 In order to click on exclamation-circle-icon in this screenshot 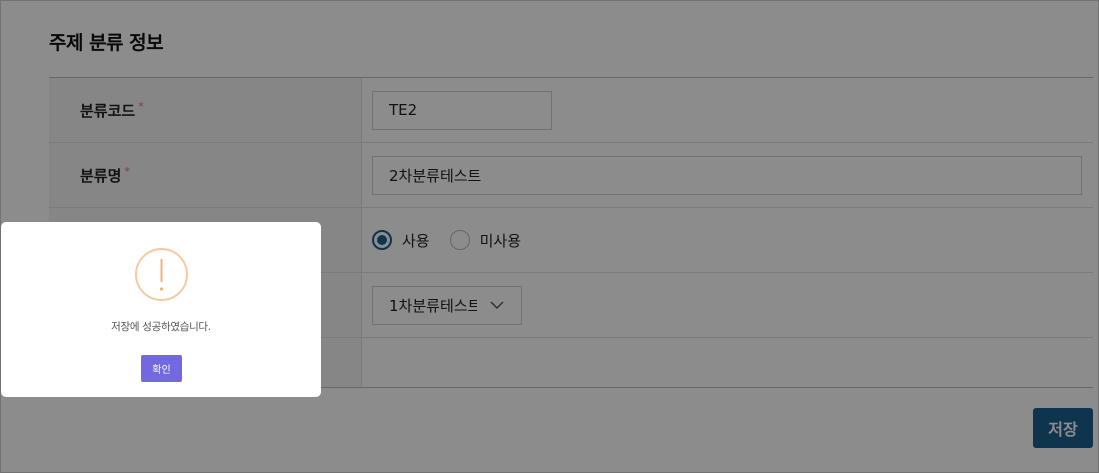, I will do `click(161, 274)`.